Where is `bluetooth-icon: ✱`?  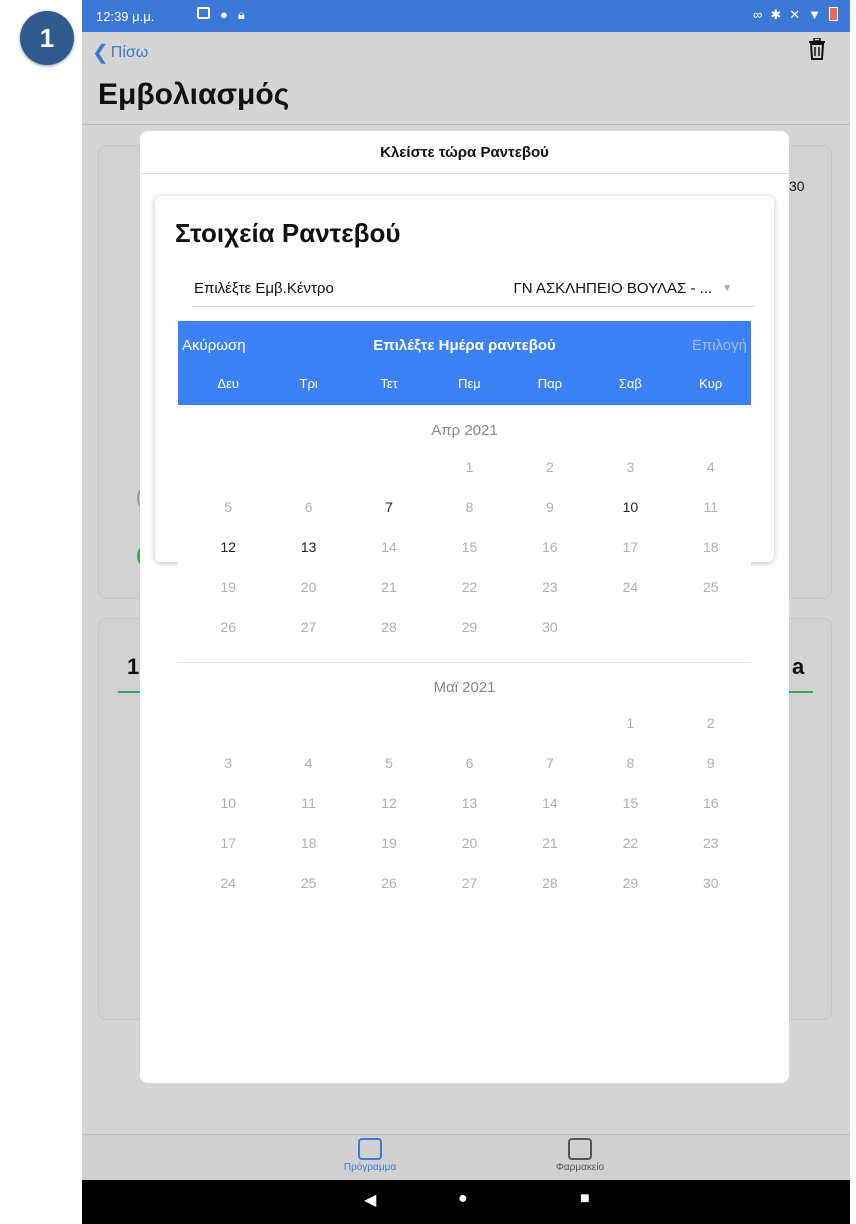
bluetooth-icon: ✱ is located at coordinates (776, 14).